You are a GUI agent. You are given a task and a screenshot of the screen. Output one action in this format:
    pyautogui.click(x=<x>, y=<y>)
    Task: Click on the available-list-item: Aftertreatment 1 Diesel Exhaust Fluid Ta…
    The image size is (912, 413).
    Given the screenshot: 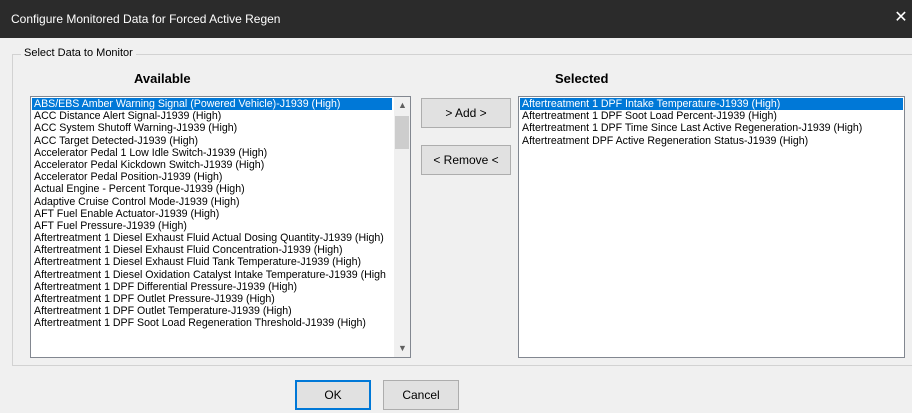 What is the action you would take?
    pyautogui.click(x=212, y=262)
    